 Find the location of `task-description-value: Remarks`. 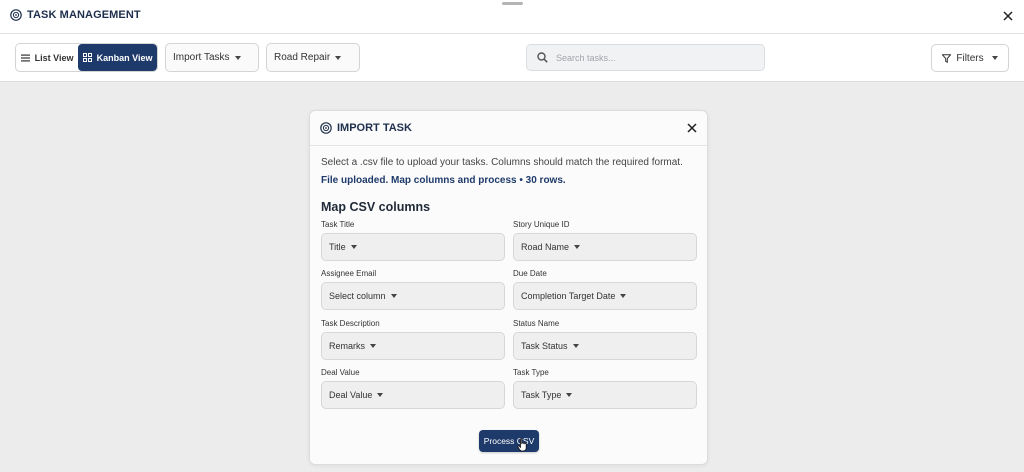

task-description-value: Remarks is located at coordinates (347, 346).